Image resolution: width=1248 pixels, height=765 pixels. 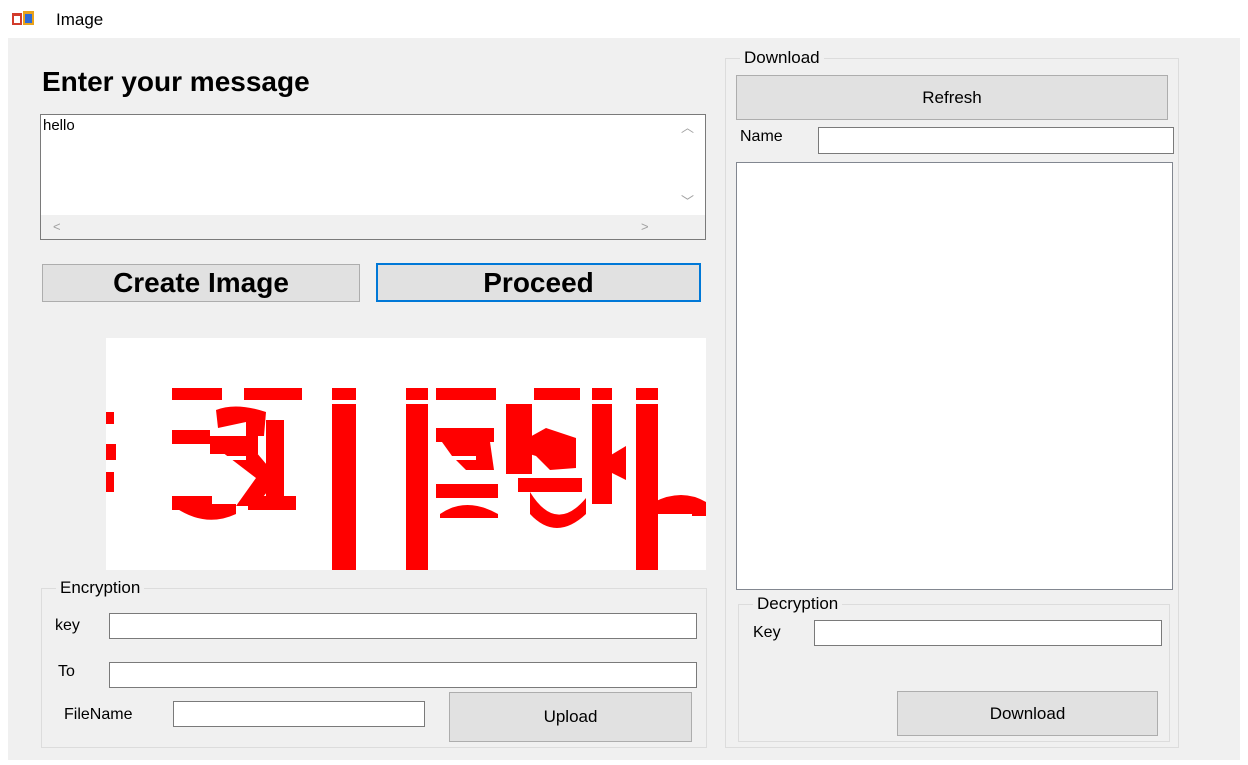 I want to click on decryption-key-label: Key, so click(x=767, y=632).